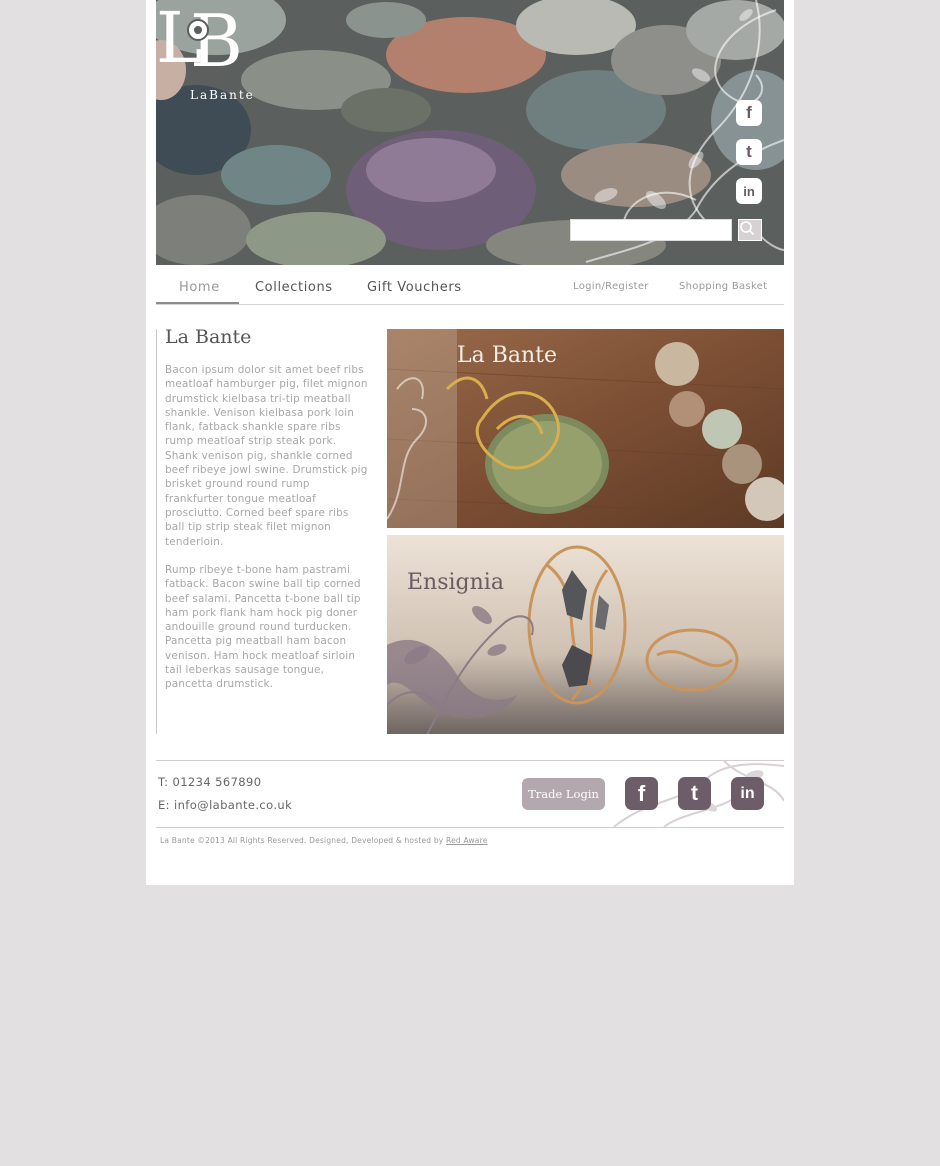 This screenshot has height=1166, width=940. What do you see at coordinates (225, 805) in the screenshot?
I see `footer-email: E: info@labante.co.uk` at bounding box center [225, 805].